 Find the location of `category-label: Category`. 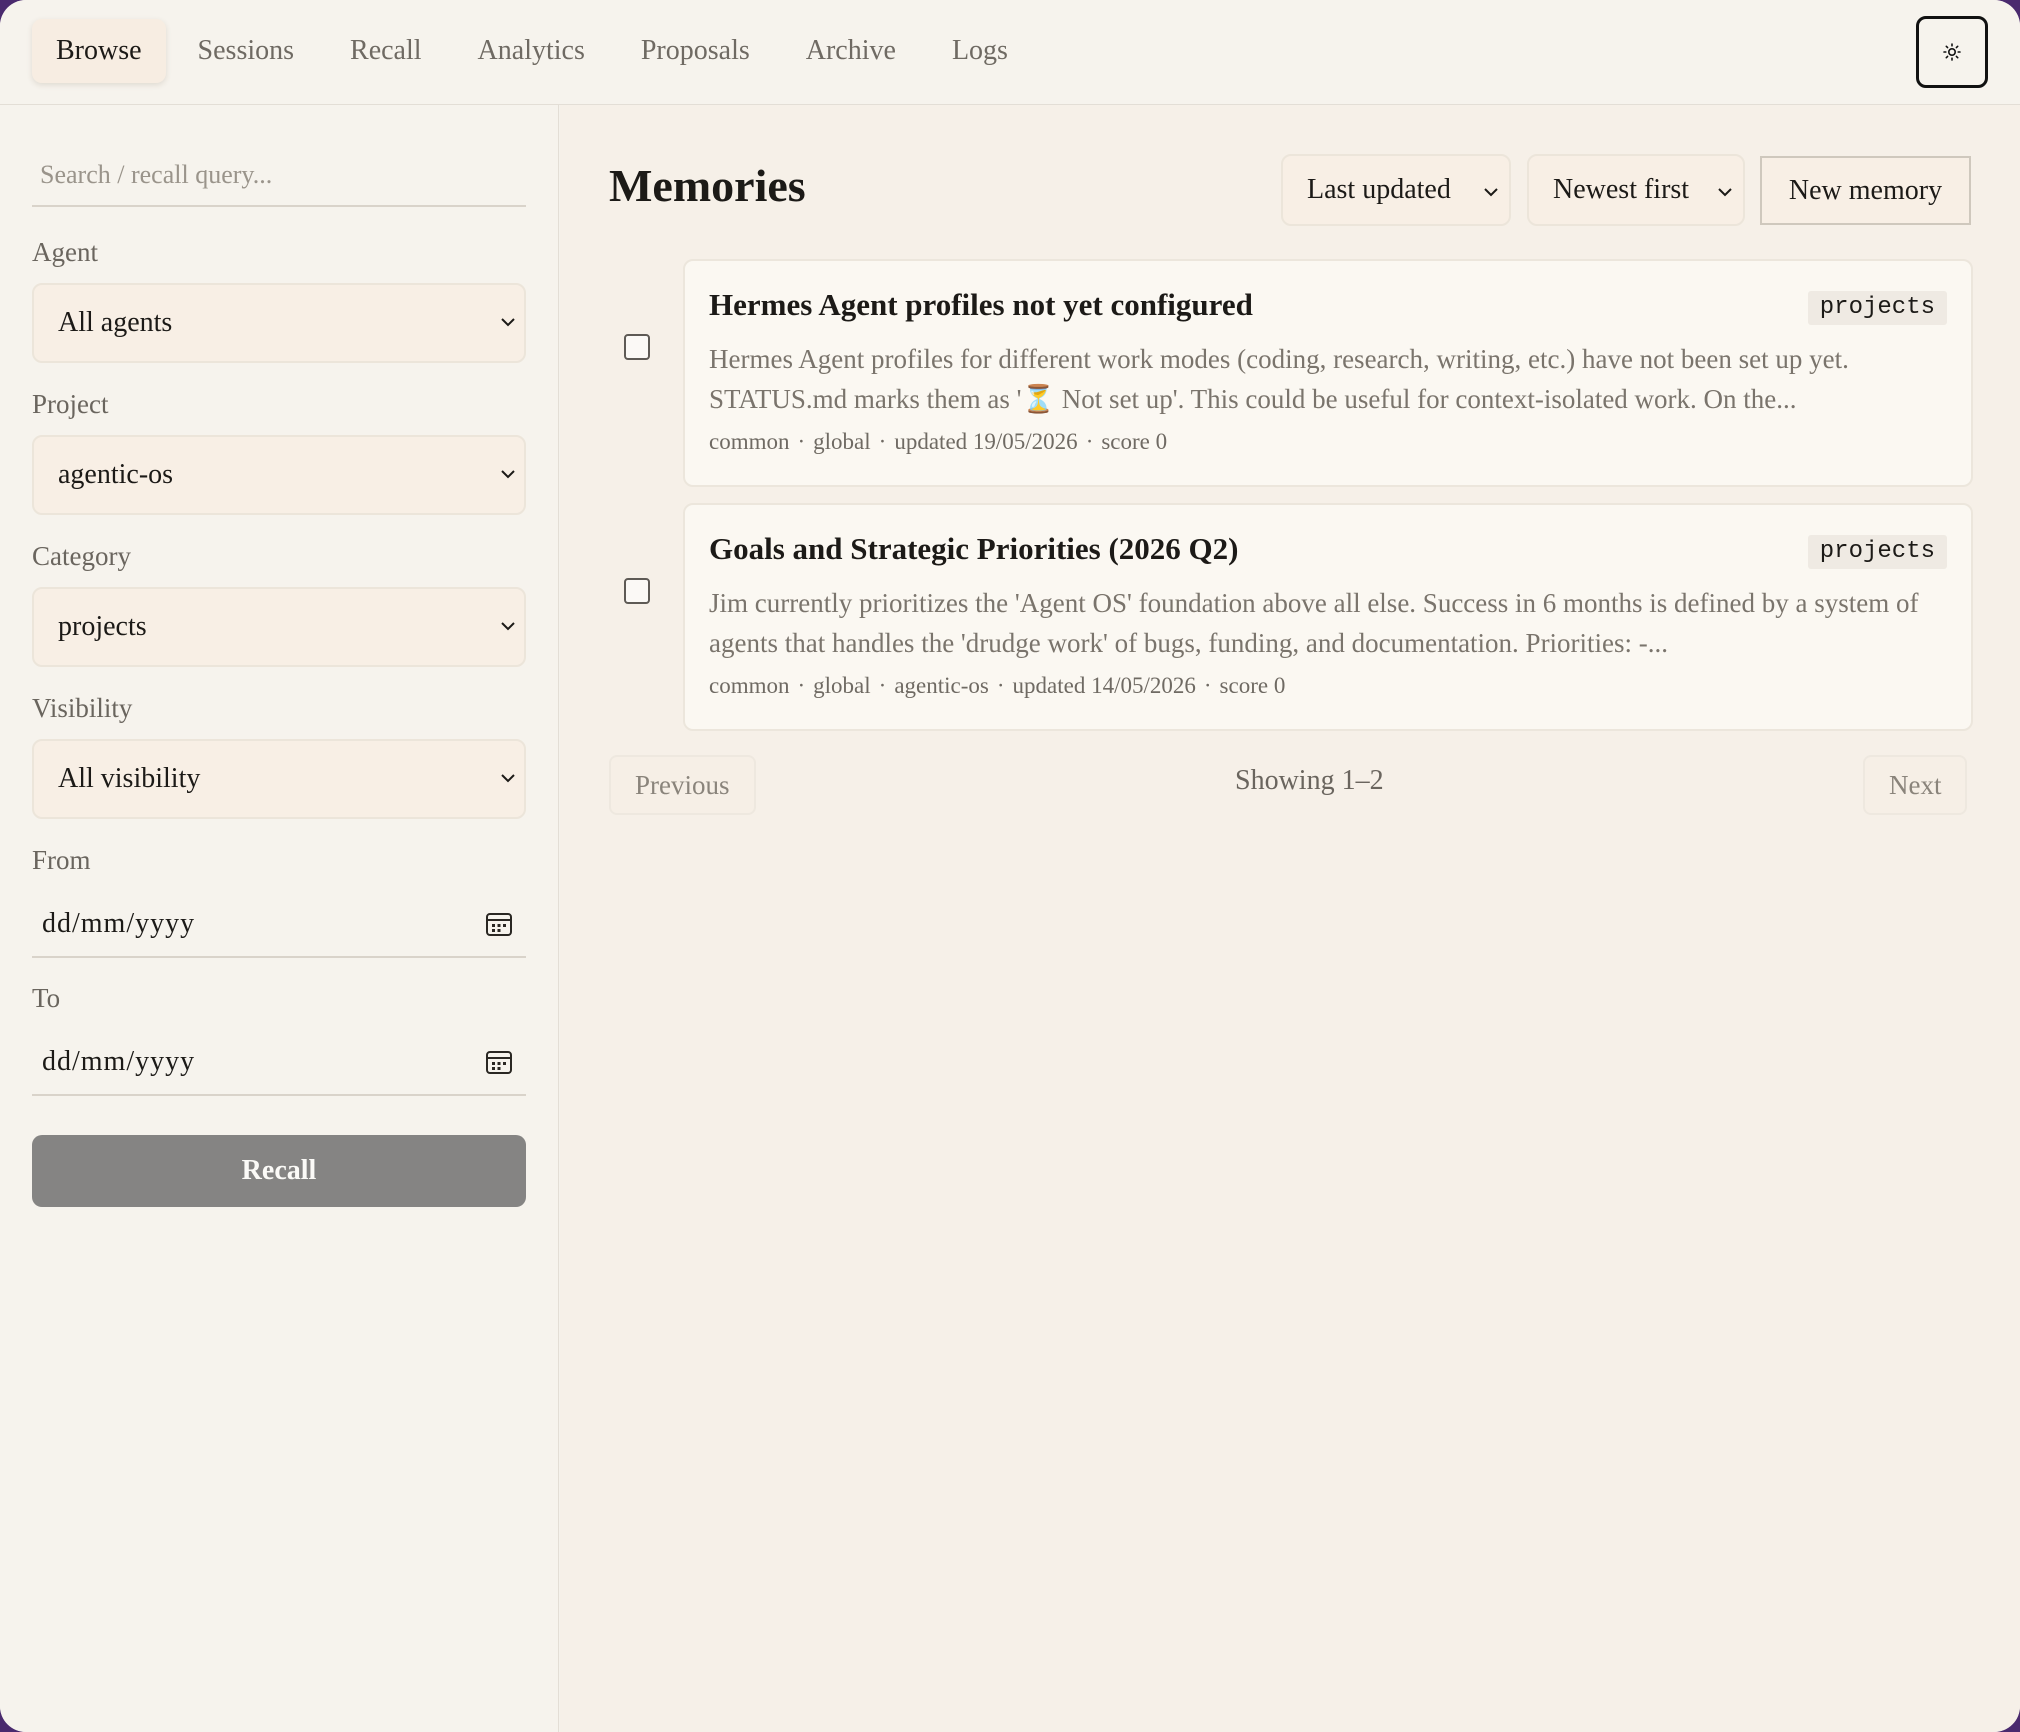

category-label: Category is located at coordinates (81, 556).